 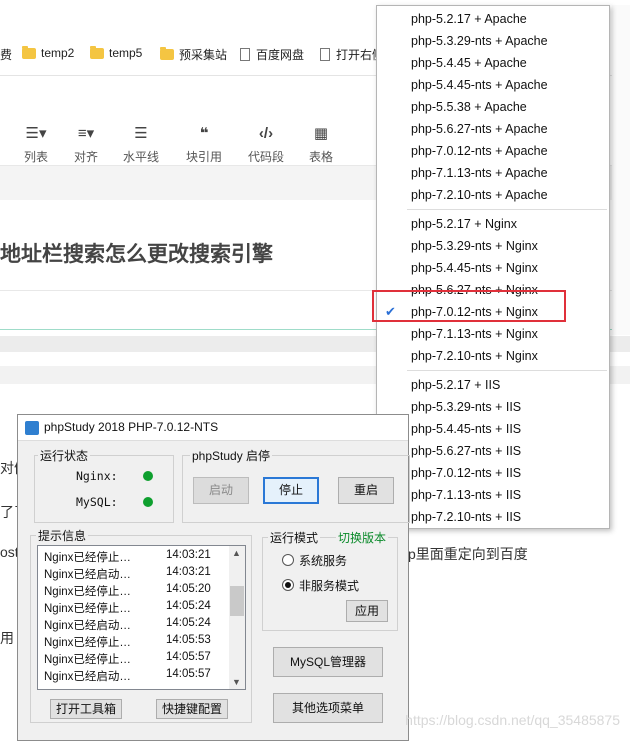 I want to click on menu-item-iis: php-7.0.12-nts + IIS, so click(x=466, y=473).